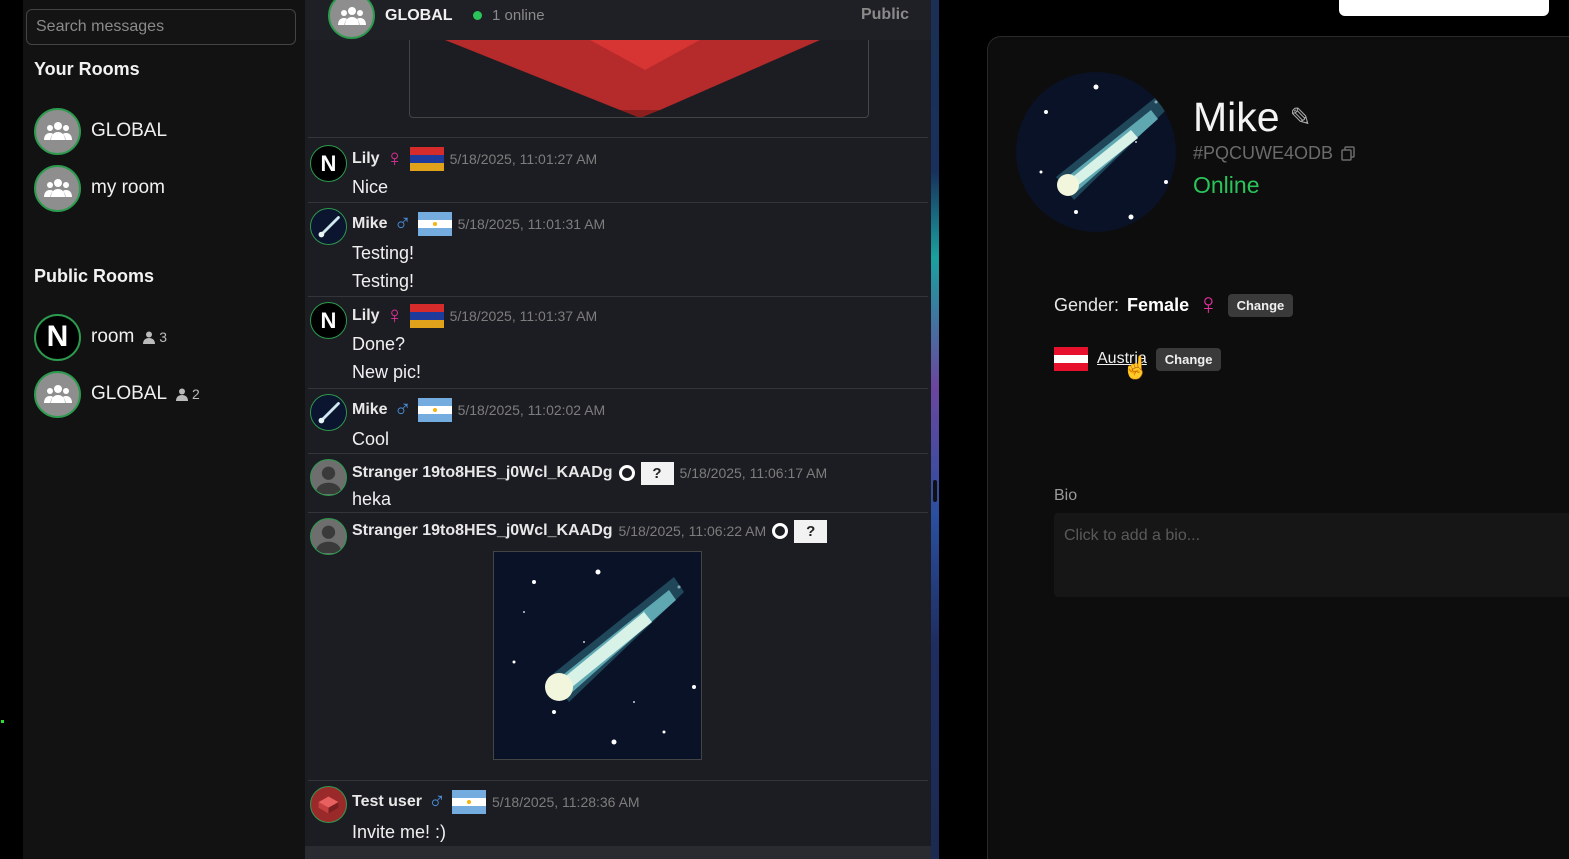 This screenshot has width=1569, height=859. I want to click on profile-avatar, so click(1096, 152).